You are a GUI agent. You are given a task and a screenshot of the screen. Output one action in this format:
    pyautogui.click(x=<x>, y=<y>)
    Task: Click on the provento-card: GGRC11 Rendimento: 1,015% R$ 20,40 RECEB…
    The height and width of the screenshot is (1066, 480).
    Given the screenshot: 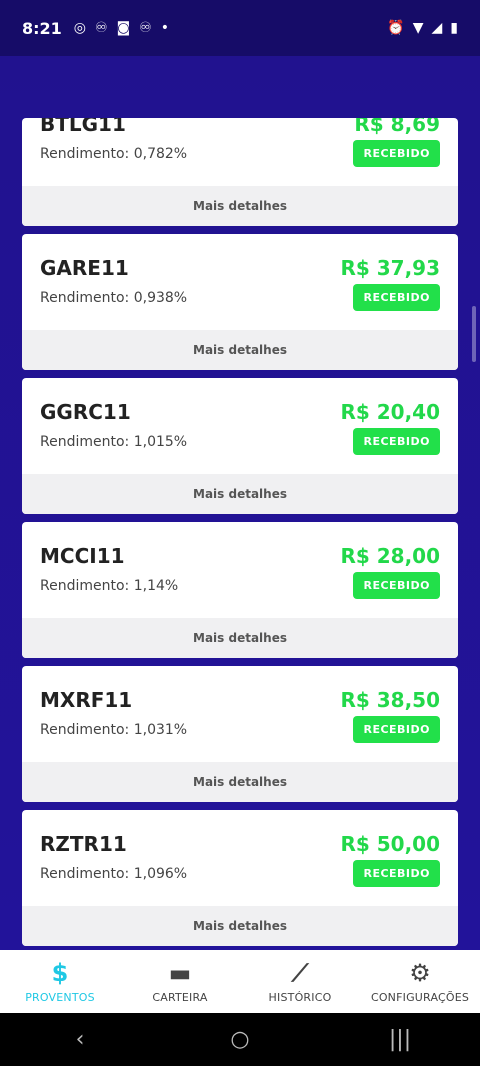 What is the action you would take?
    pyautogui.click(x=240, y=446)
    